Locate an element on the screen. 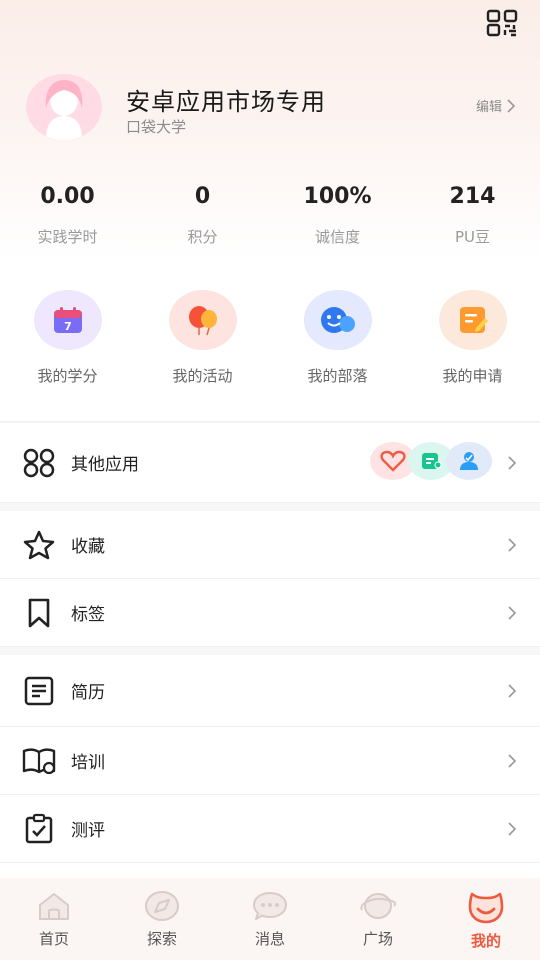 Image resolution: width=540 pixels, height=960 pixels. stat-value: 214 is located at coordinates (472, 196).